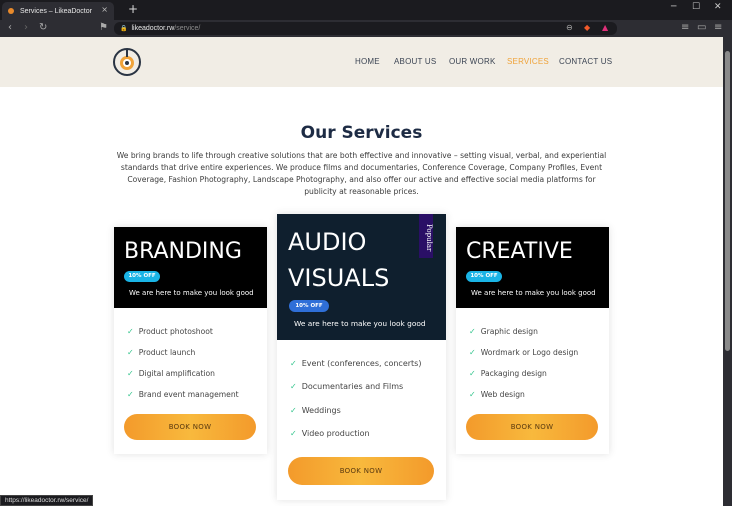  I want to click on feature-item: ✓ Product launch, so click(161, 352).